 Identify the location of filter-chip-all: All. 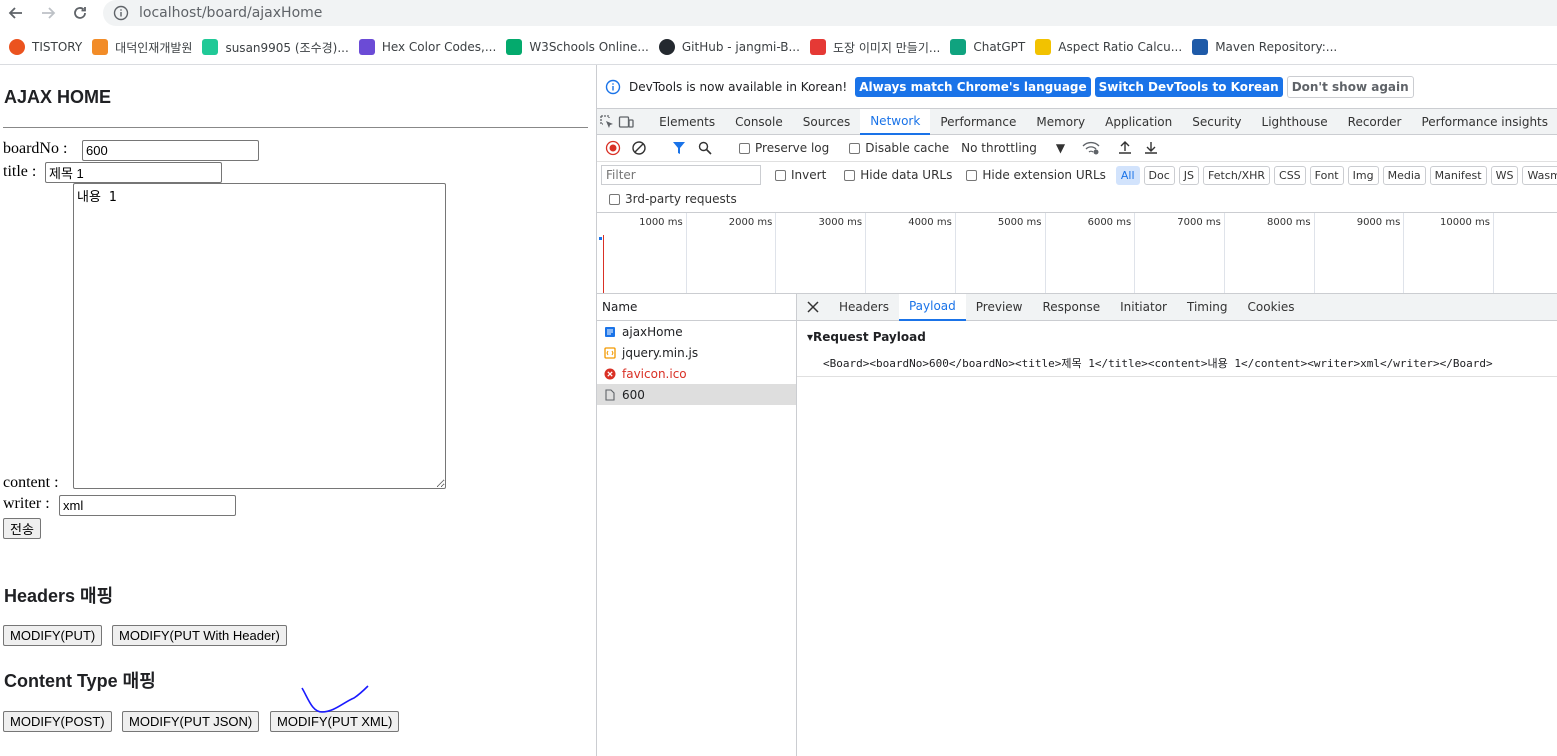
(1127, 175).